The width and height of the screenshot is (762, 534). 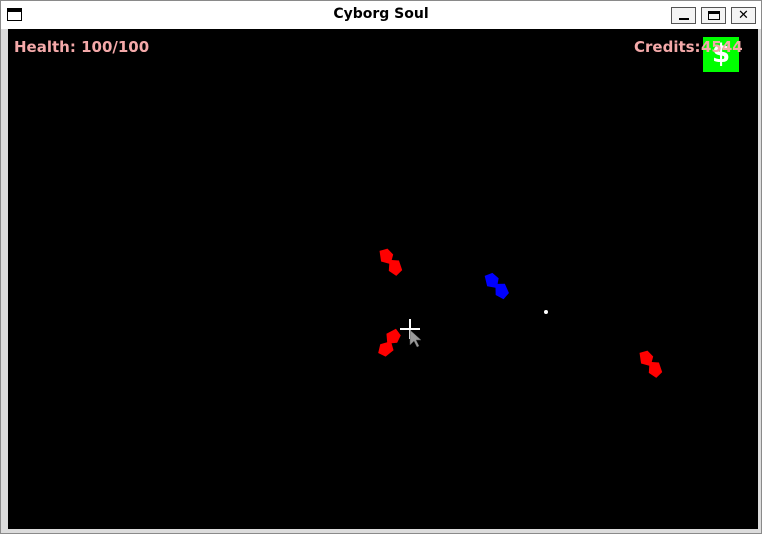 I want to click on close-icon: ✕, so click(x=743, y=15).